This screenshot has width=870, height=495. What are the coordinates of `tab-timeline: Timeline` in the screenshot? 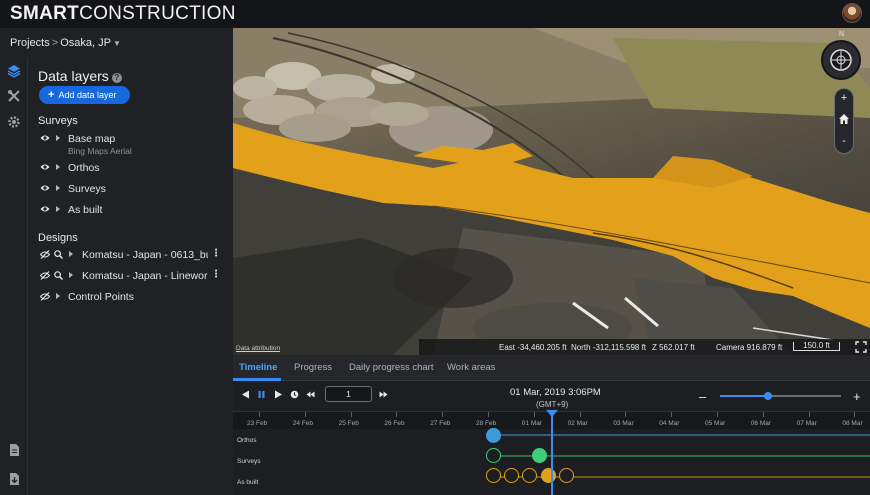 It's located at (258, 367).